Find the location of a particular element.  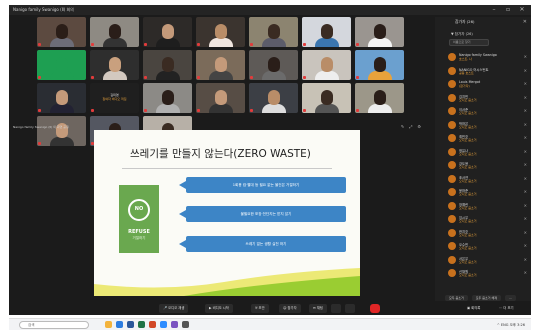

end-meeting-button is located at coordinates (375, 308).